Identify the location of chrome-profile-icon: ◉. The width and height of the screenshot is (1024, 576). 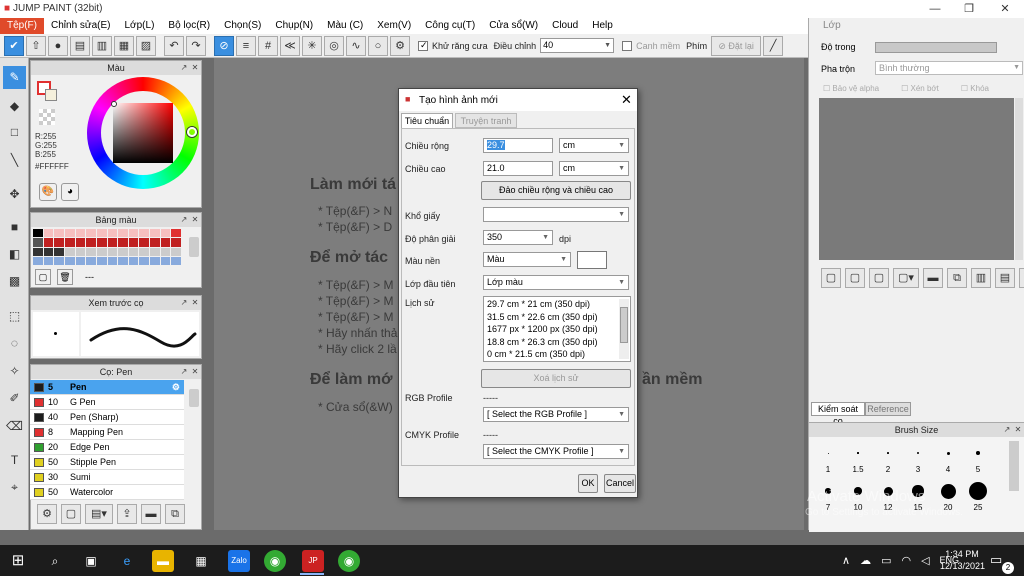
(349, 561).